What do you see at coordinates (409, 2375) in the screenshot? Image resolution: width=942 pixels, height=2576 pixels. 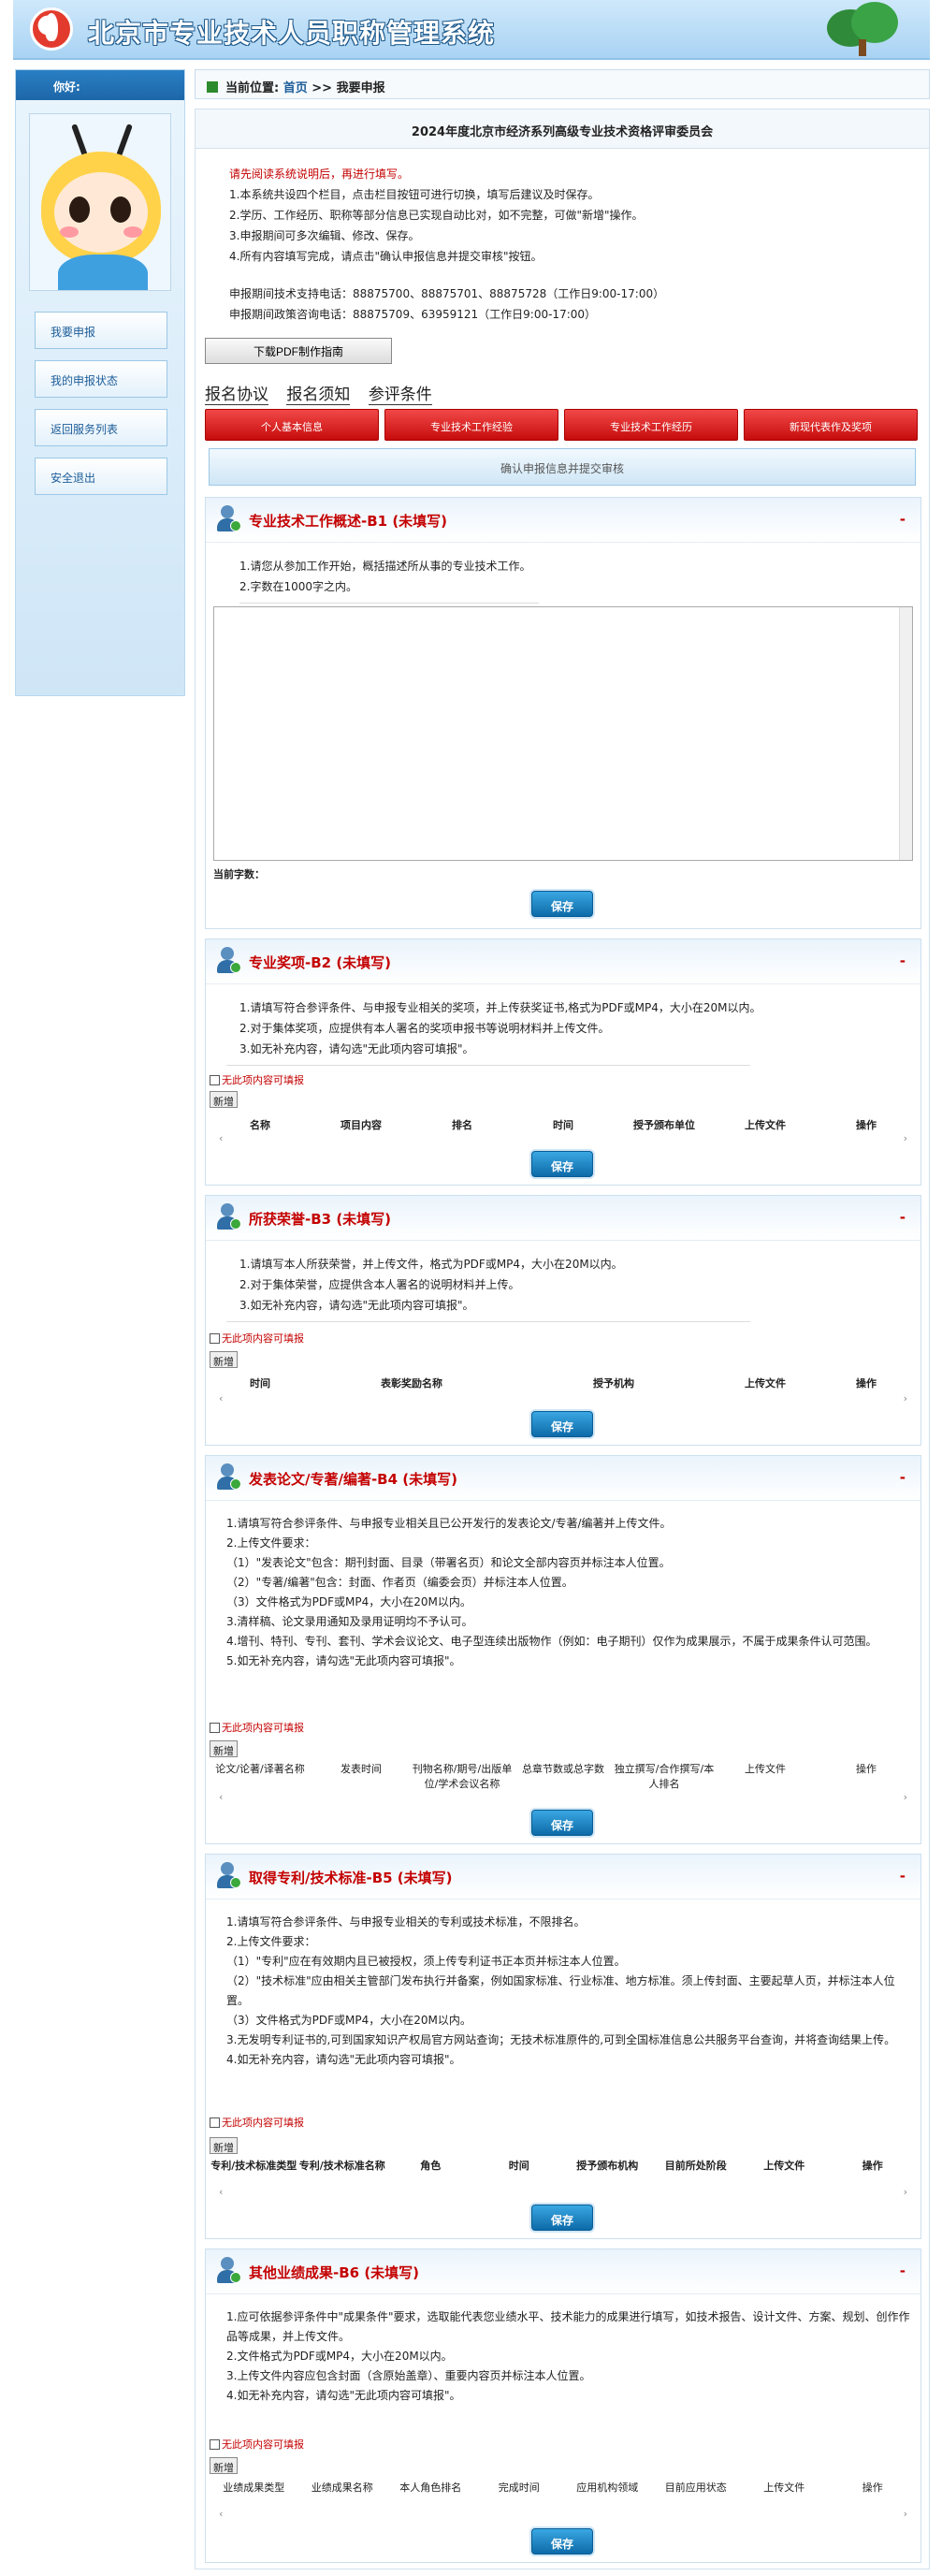 I see `note-line: 3.上传文件内容应包含封面（含原始盖章）、重要内容页并标注本人位置。` at bounding box center [409, 2375].